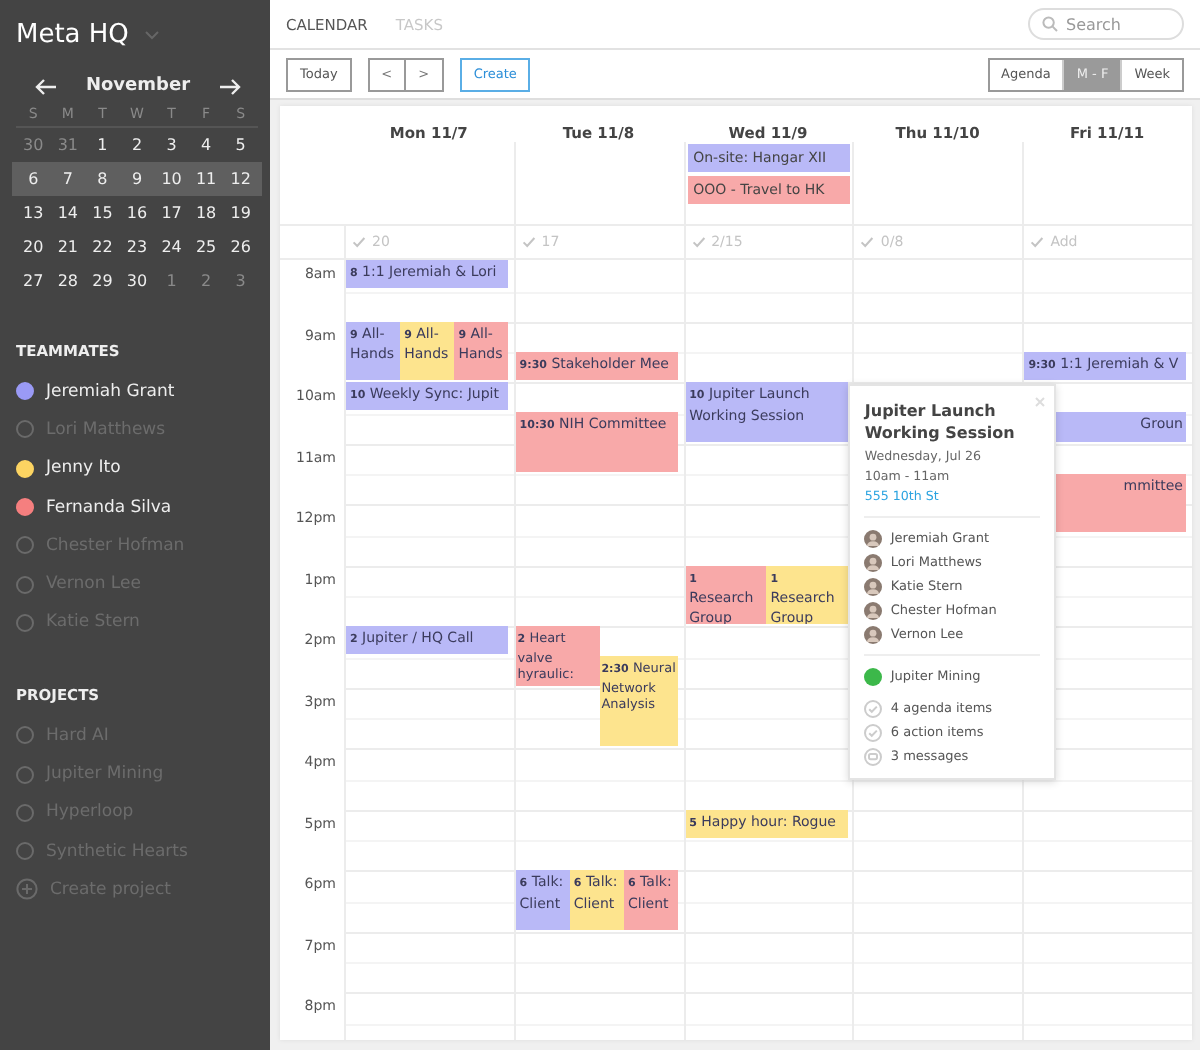  Describe the element at coordinates (102, 213) in the screenshot. I see `calendar-day: 15` at that location.